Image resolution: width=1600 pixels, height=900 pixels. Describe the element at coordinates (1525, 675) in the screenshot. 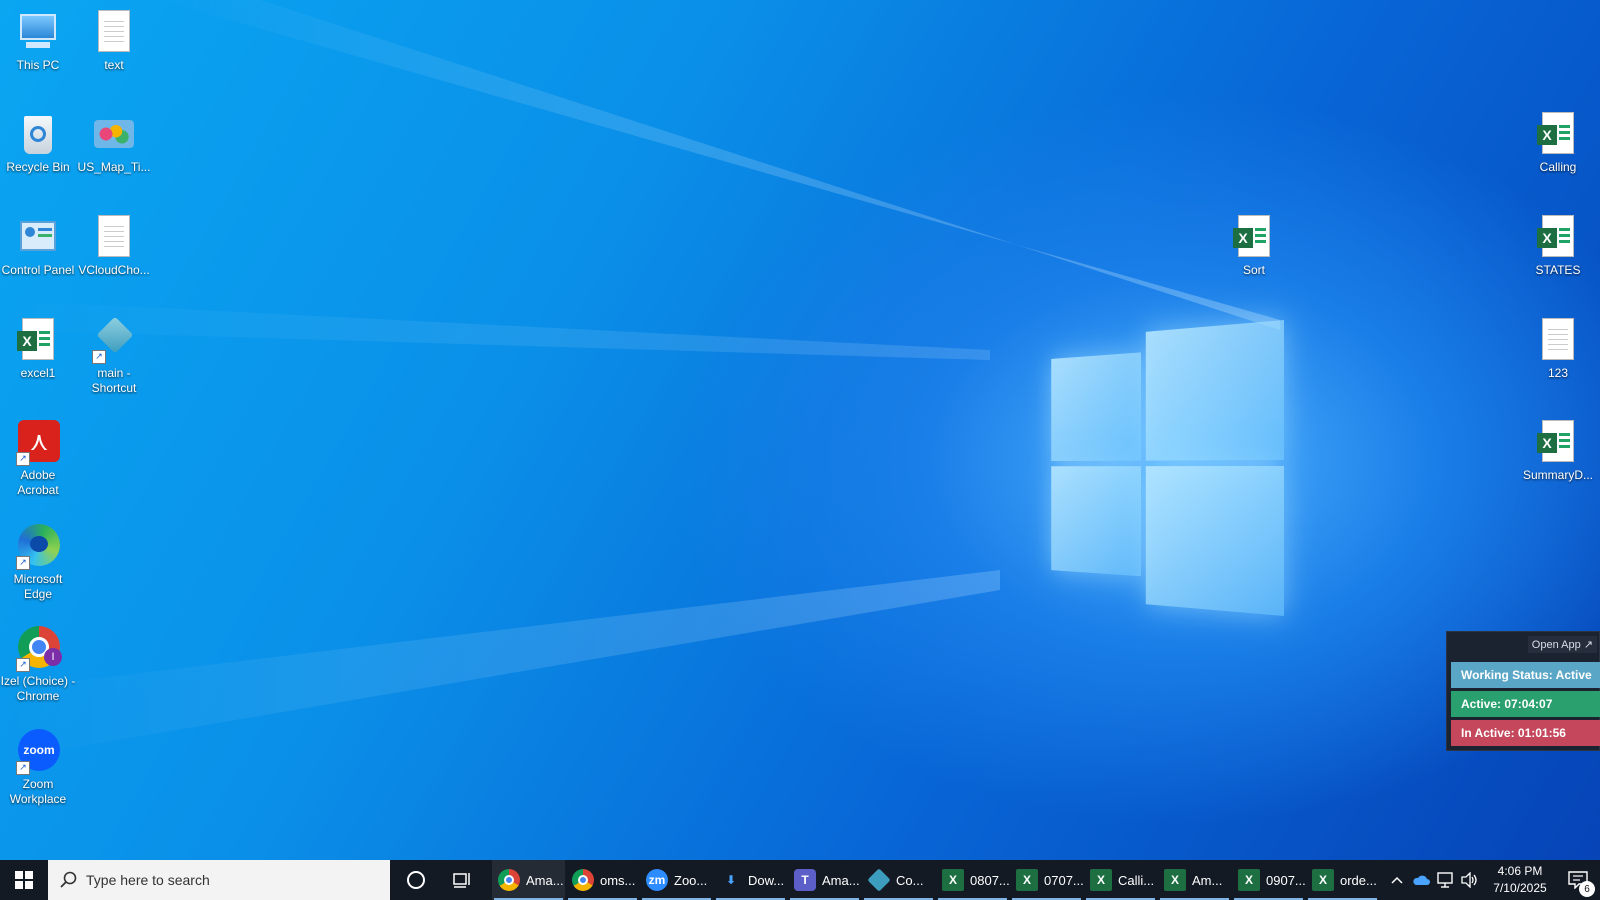

I see `working-status-row: Working Status: Active` at that location.